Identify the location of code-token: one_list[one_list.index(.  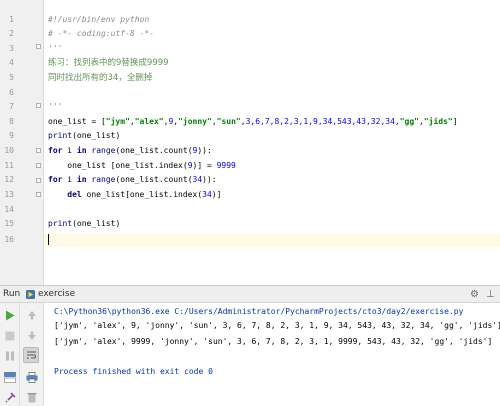
(142, 194).